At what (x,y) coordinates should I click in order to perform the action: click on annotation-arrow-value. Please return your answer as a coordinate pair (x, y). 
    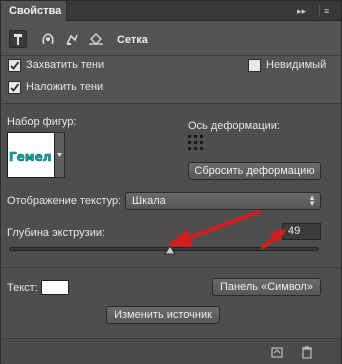
    Looking at the image, I should click on (274, 239).